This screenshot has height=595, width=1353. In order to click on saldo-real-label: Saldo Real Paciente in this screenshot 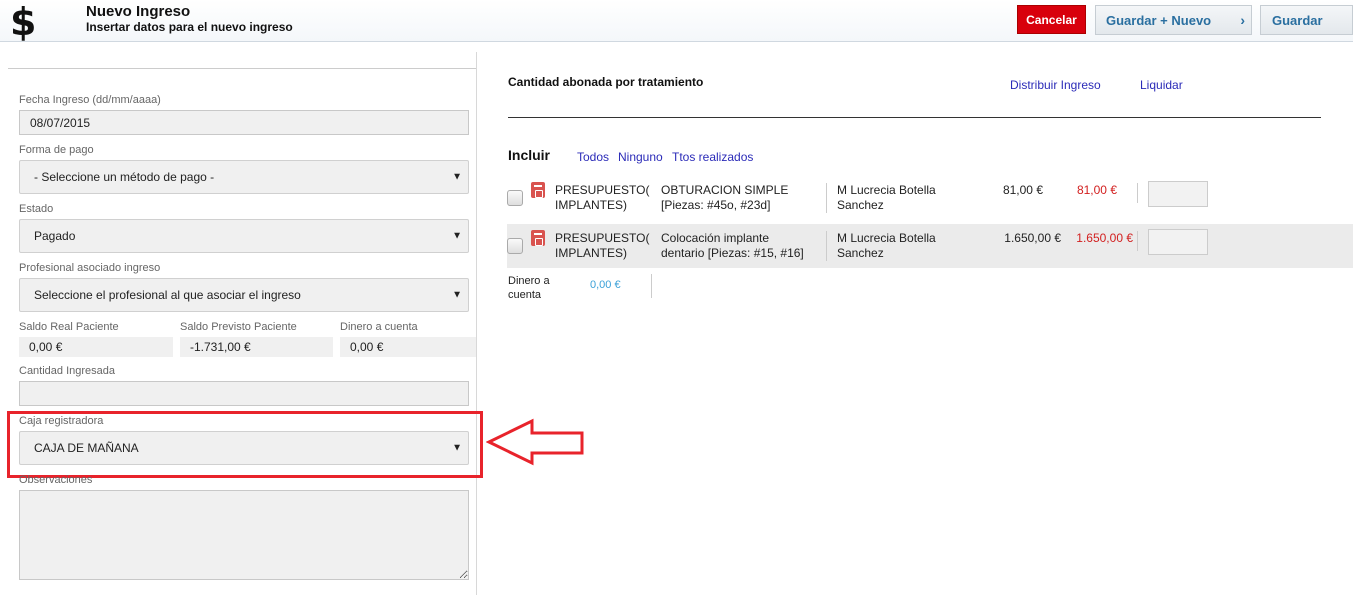, I will do `click(69, 327)`.